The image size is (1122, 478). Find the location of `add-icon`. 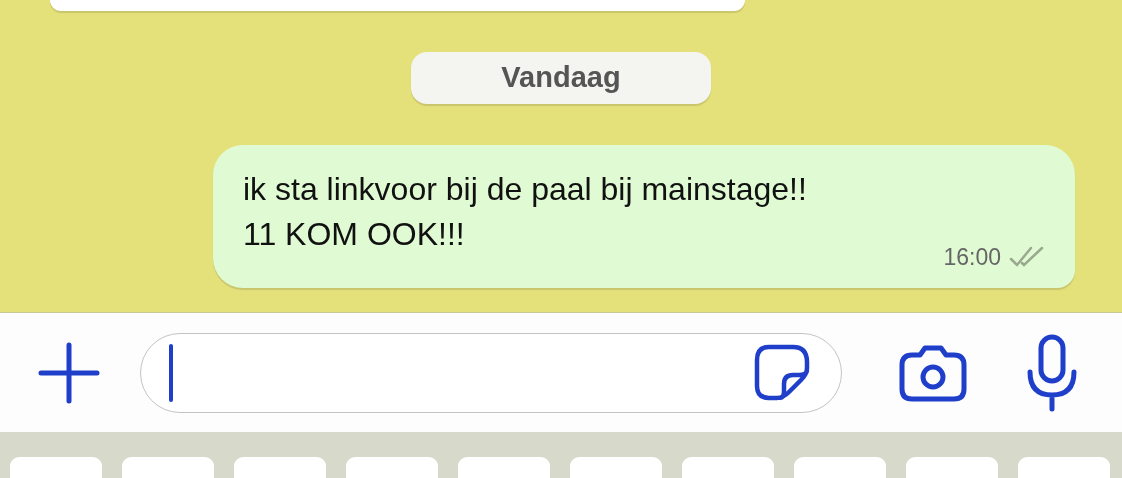

add-icon is located at coordinates (69, 372).